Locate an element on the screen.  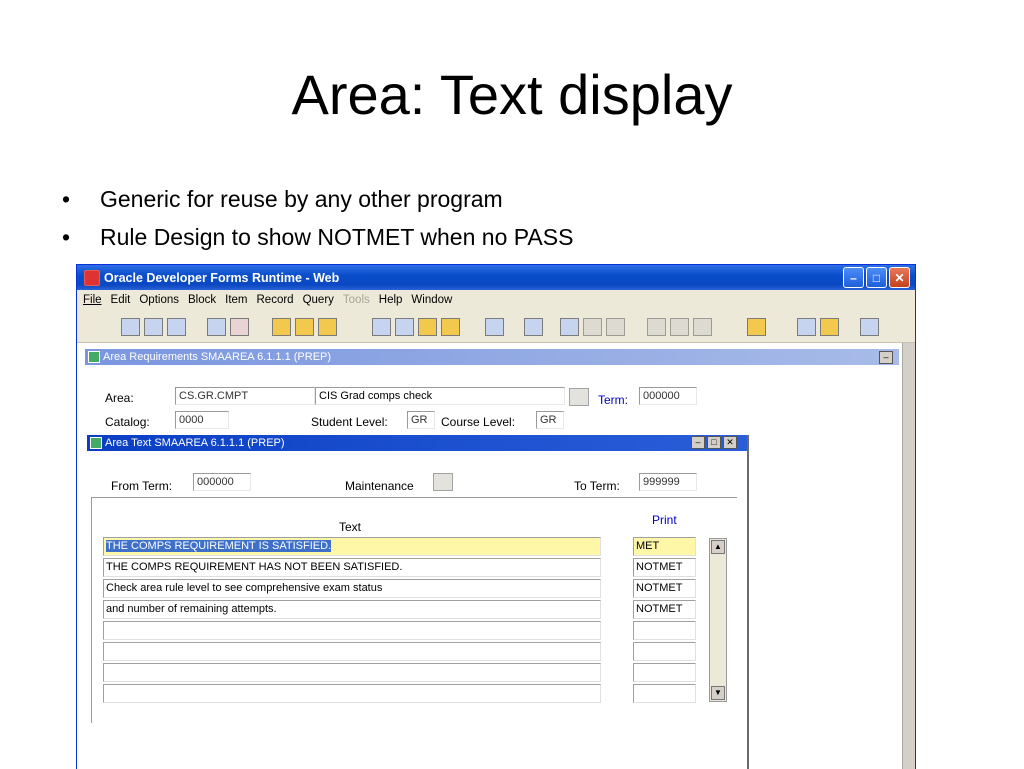
next-block-icon is located at coordinates (404, 327).